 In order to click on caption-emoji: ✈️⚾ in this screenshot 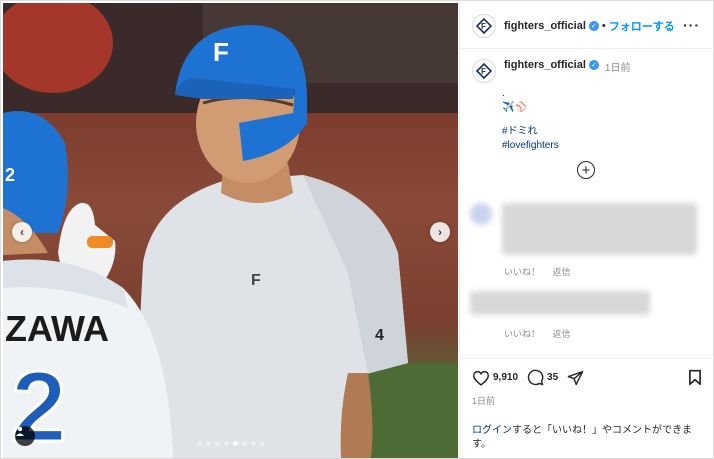, I will do `click(514, 107)`.